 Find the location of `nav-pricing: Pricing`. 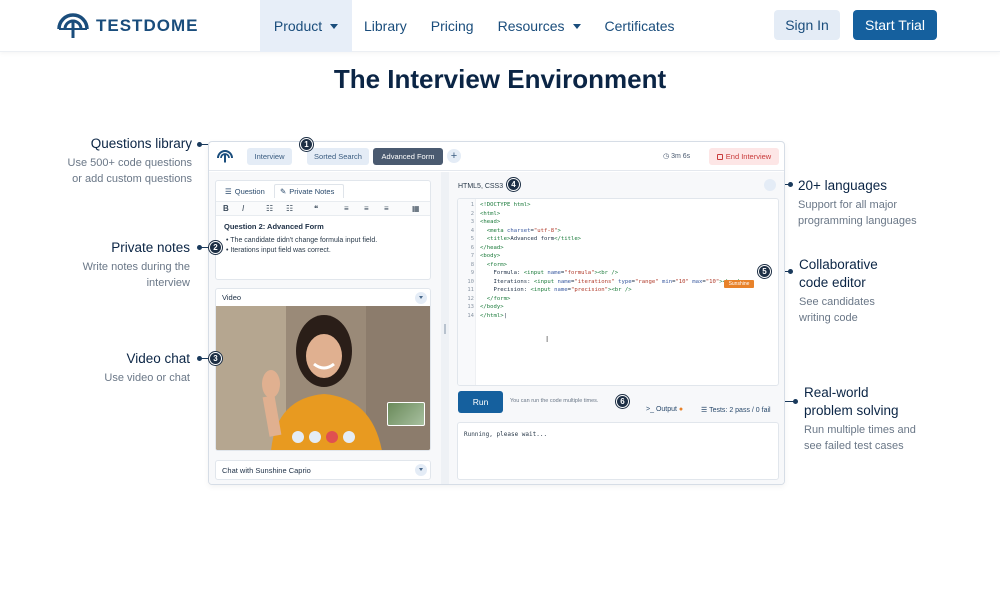

nav-pricing: Pricing is located at coordinates (452, 26).